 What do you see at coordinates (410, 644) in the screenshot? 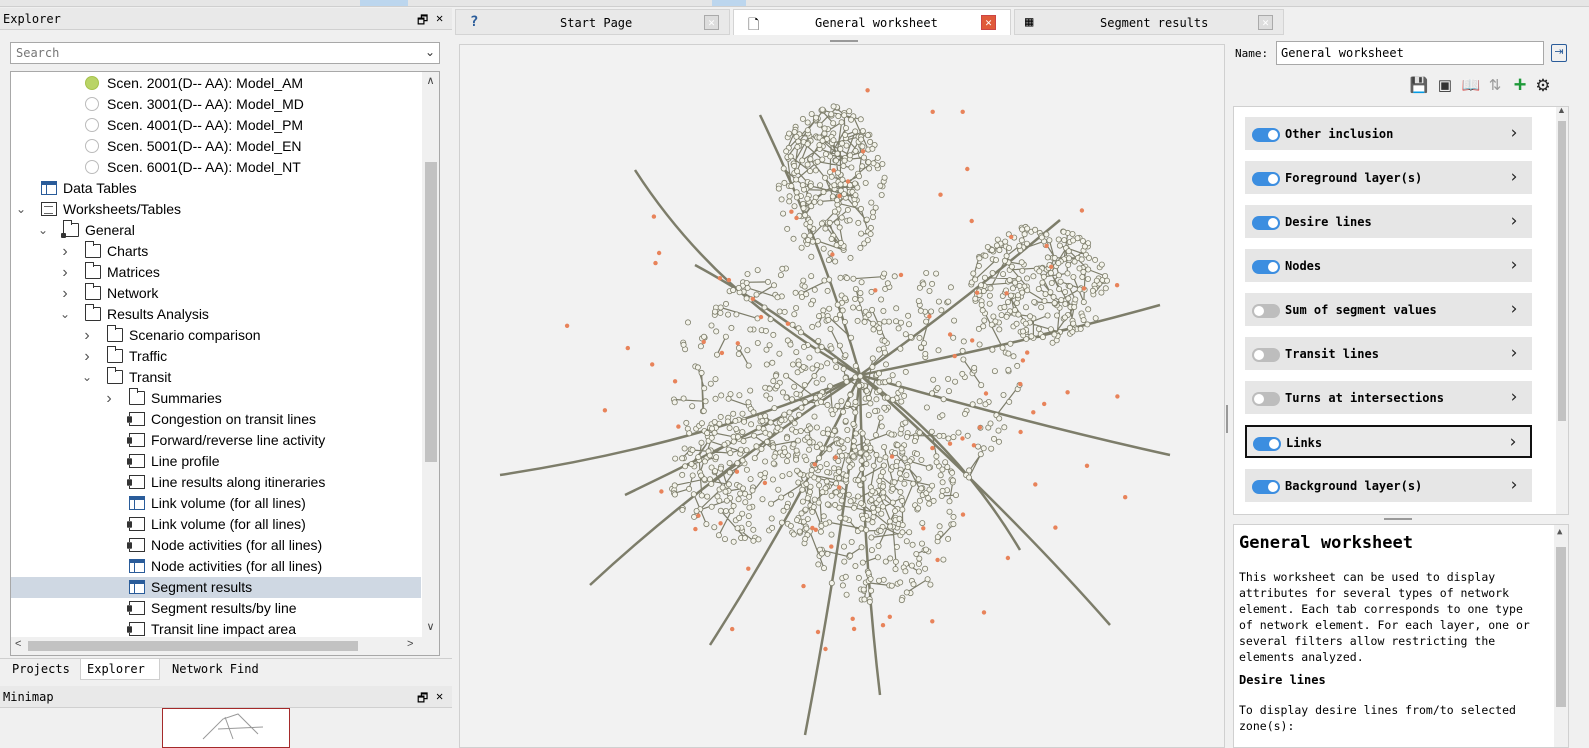
I see `scroll-right-icon: >` at bounding box center [410, 644].